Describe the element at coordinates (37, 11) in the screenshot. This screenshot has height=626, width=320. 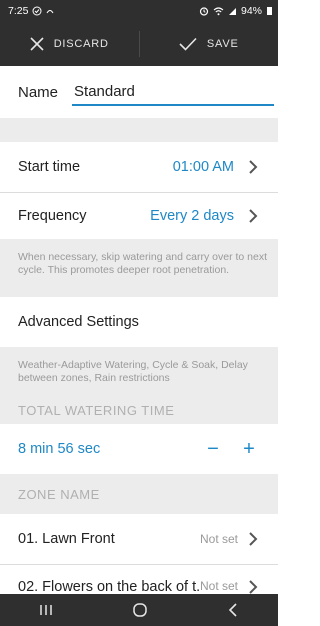
I see `alarm-check-icon` at that location.